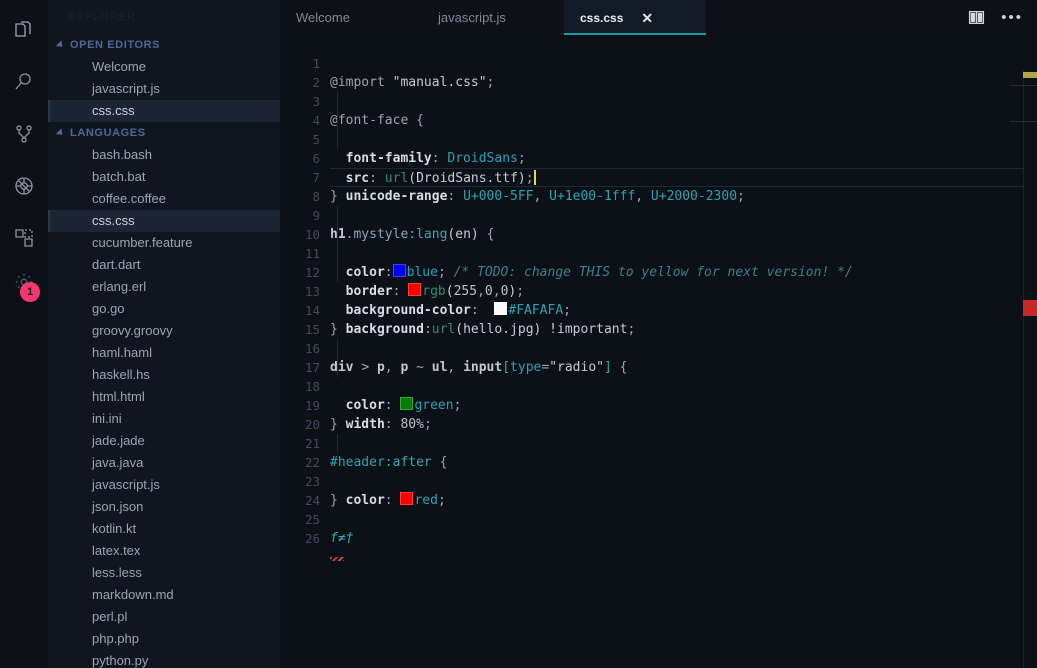 This screenshot has width=1037, height=668. Describe the element at coordinates (635, 17) in the screenshot. I see `tab-css-css: css.css ✕` at that location.